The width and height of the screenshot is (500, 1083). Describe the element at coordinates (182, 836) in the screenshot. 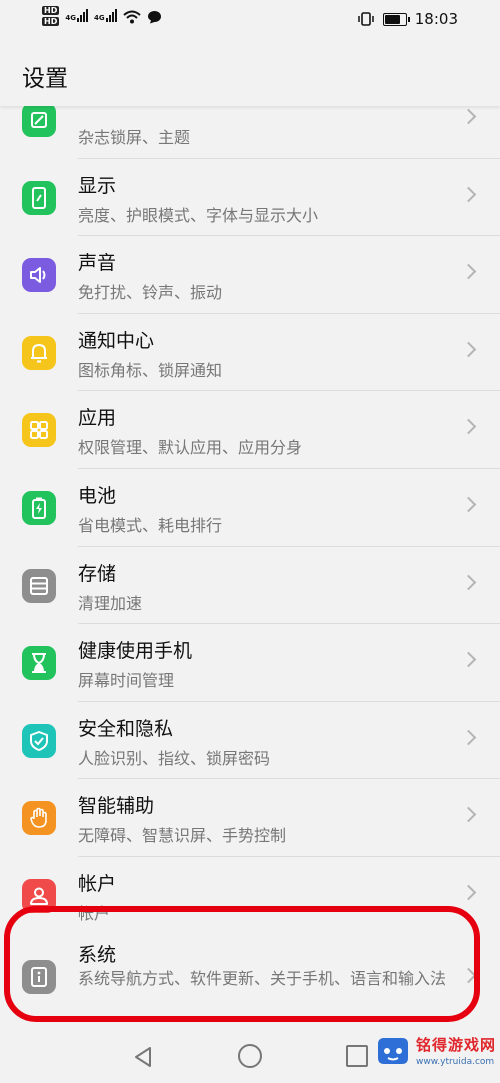

I see `settings-item-subtitle: 无障碍、智慧识屏、手势控制` at that location.